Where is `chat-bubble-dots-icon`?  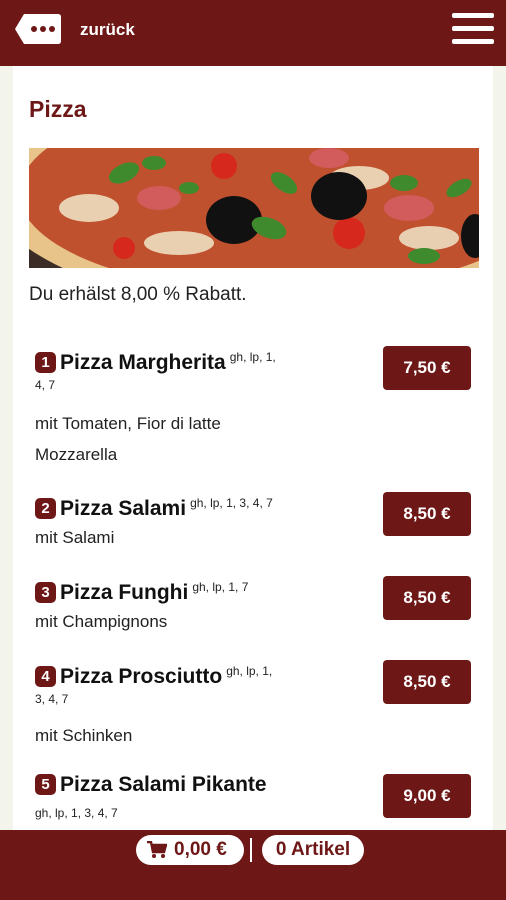 chat-bubble-dots-icon is located at coordinates (38, 29).